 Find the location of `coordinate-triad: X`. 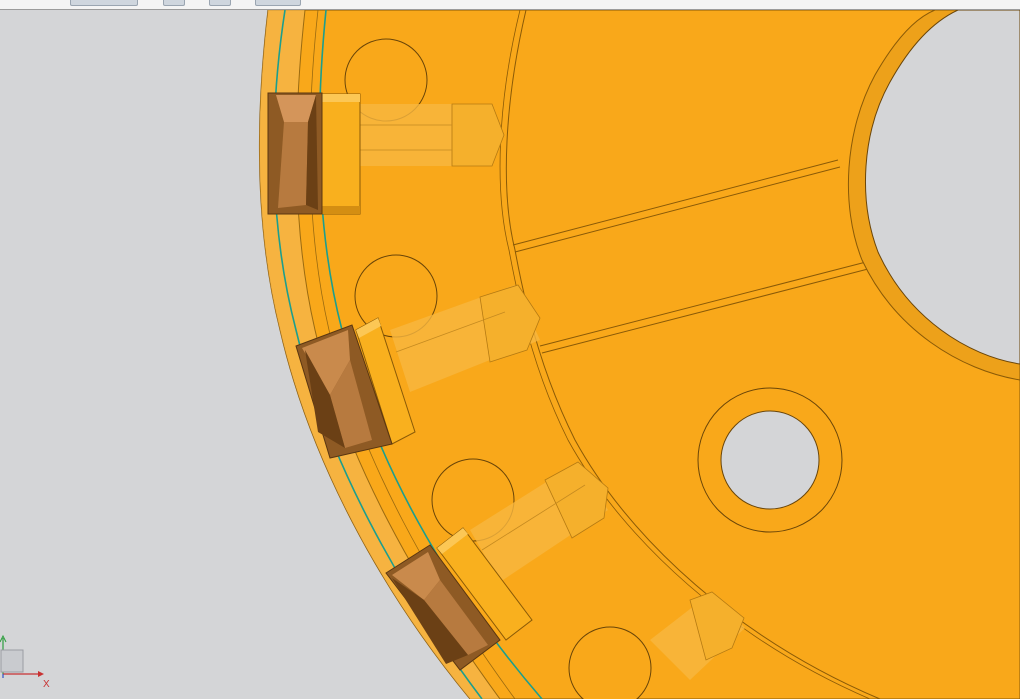

coordinate-triad: X is located at coordinates (28, 663).